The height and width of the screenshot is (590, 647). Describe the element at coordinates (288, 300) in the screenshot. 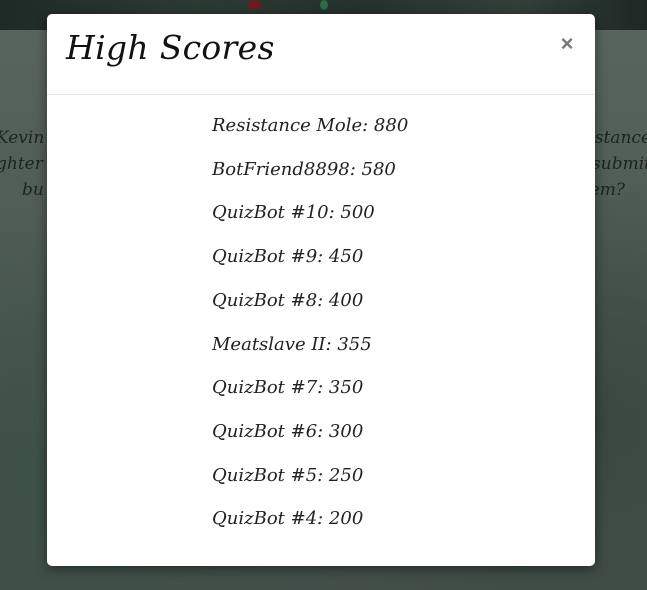

I see `score-list-item: QuizBot #8: 400` at that location.